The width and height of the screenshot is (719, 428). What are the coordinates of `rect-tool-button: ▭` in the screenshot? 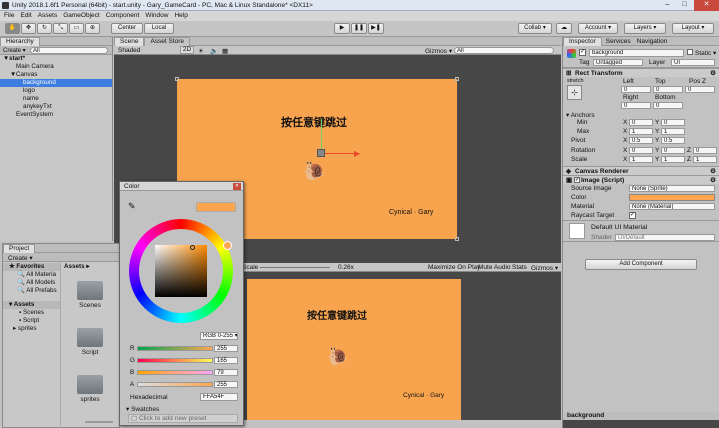 It's located at (76, 28).